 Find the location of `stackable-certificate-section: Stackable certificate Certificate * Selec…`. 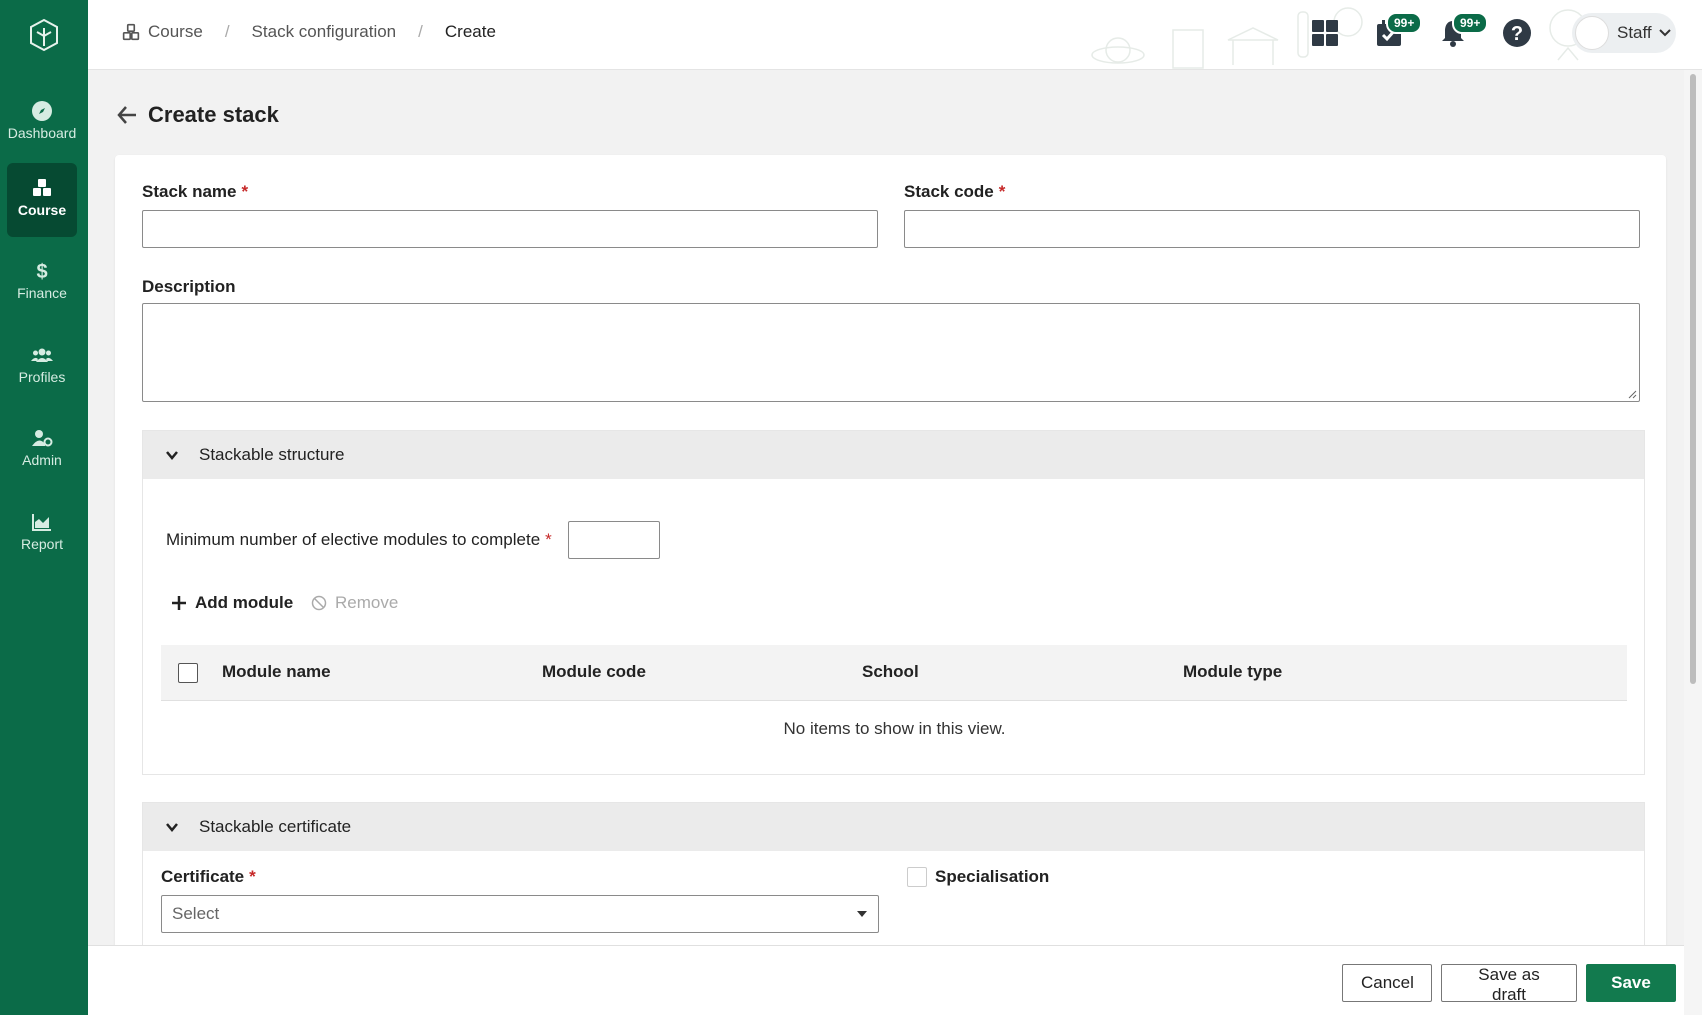

stackable-certificate-section: Stackable certificate Certificate * Selec… is located at coordinates (893, 873).